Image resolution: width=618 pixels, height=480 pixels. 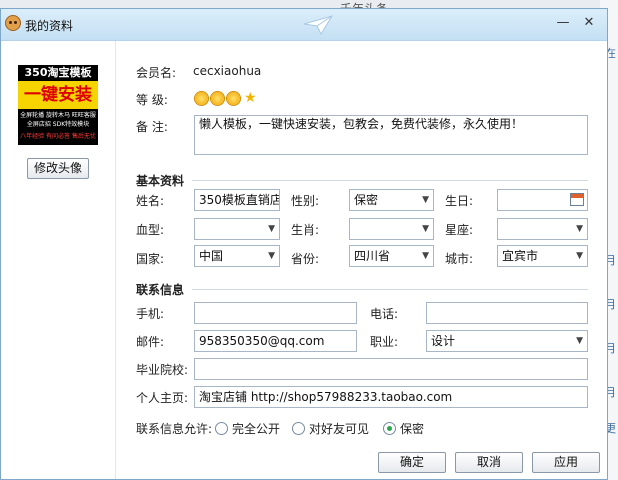 I want to click on contact-section-title: 联系信息, so click(x=160, y=290).